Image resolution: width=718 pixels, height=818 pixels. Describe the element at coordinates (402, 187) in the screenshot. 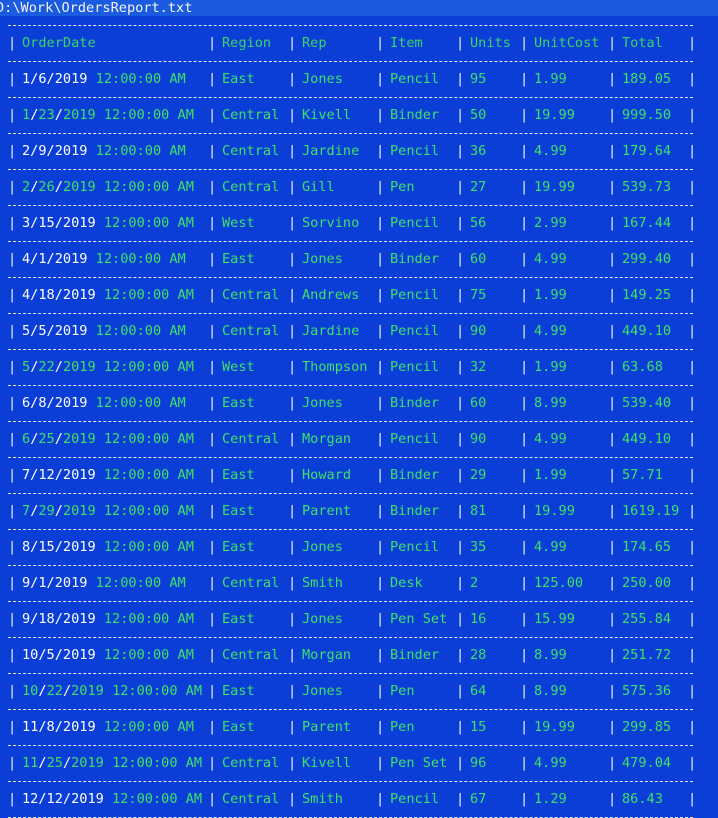

I see `item-cell: Pen` at that location.